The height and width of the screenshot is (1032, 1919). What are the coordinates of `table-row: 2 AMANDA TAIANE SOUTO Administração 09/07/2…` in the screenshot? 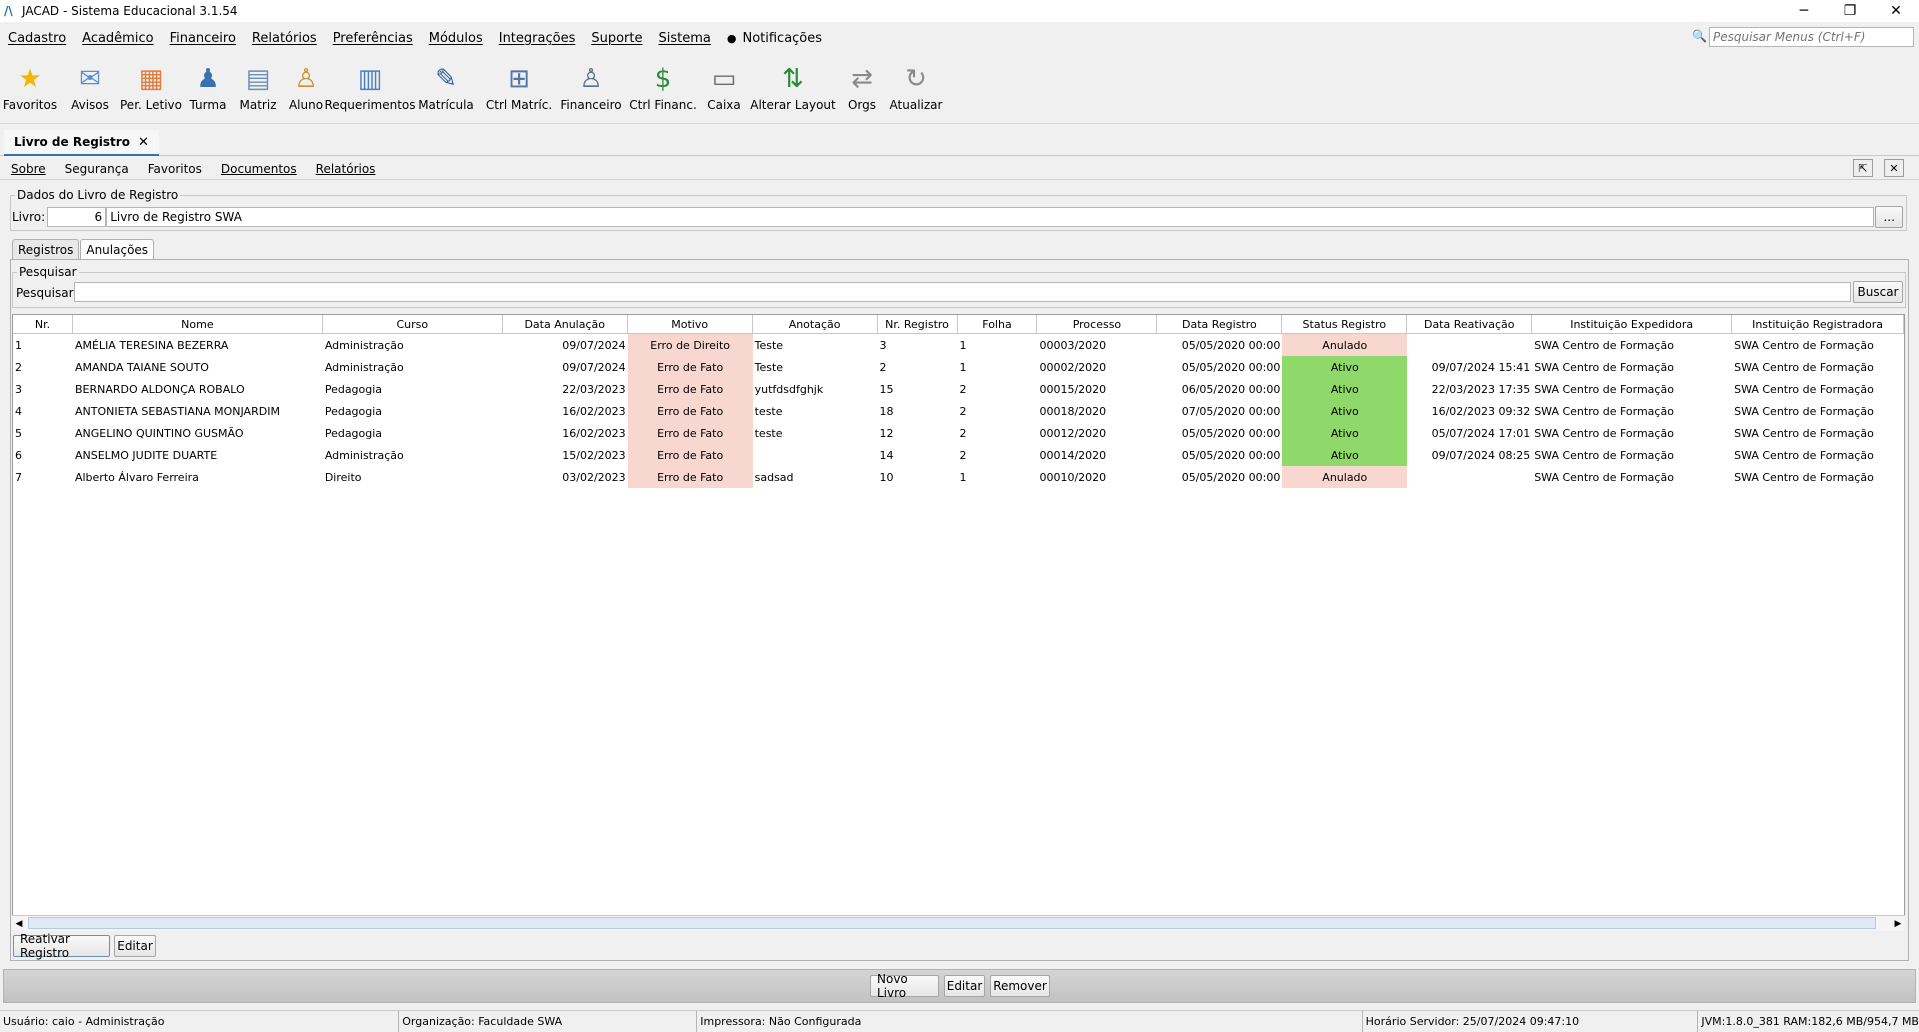 It's located at (958, 367).